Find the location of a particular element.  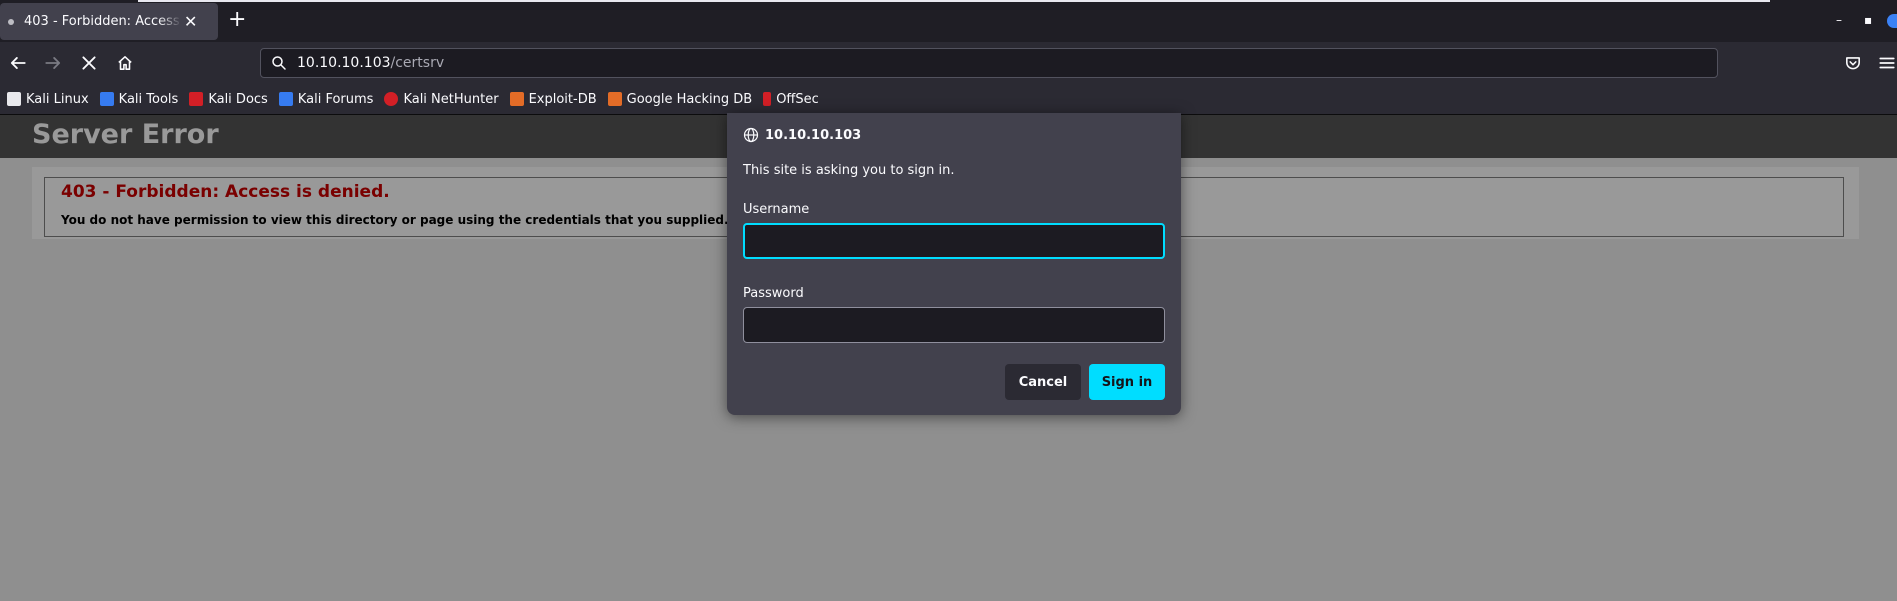

close-window-icon is located at coordinates (1892, 21).